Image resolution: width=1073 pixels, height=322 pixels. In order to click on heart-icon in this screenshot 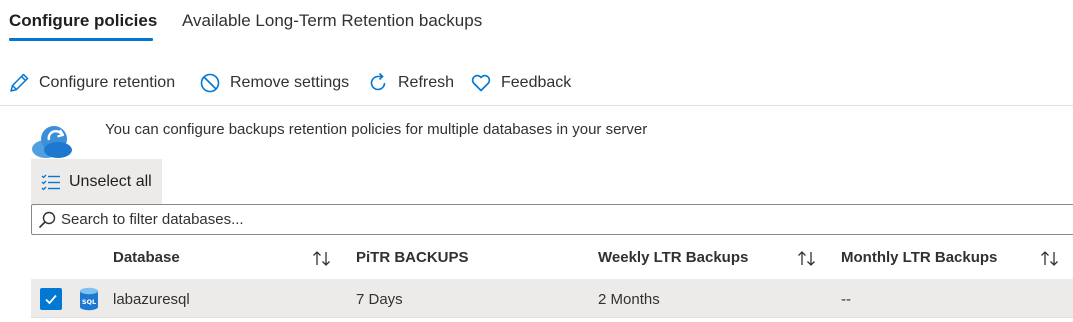, I will do `click(481, 83)`.